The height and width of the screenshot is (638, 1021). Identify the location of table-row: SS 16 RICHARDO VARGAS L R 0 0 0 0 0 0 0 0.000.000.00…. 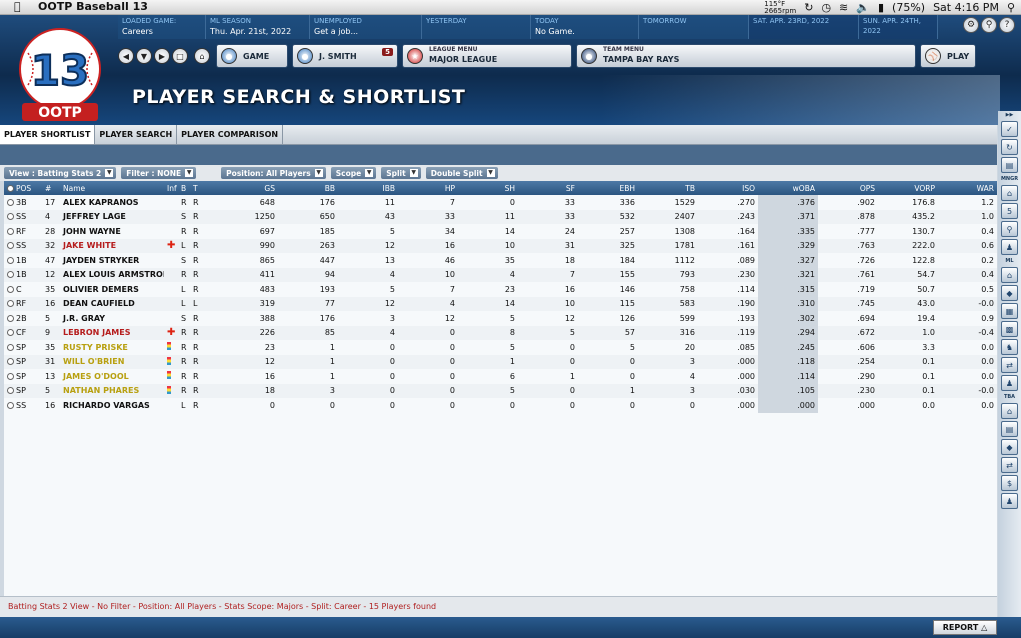
(500, 405).